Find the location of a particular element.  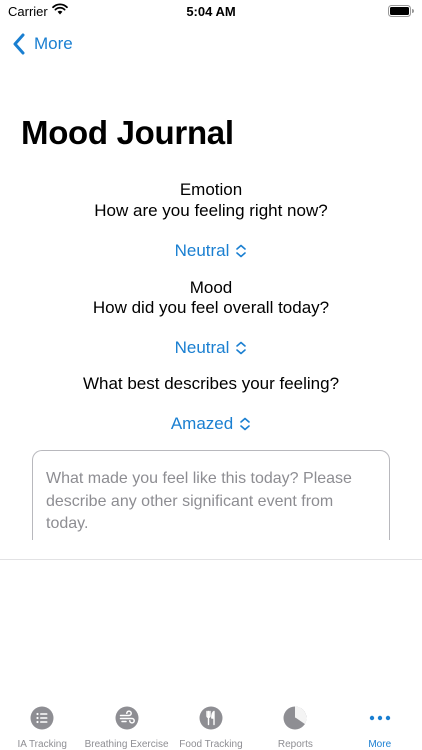

tab-label: Food Tracking is located at coordinates (211, 744).